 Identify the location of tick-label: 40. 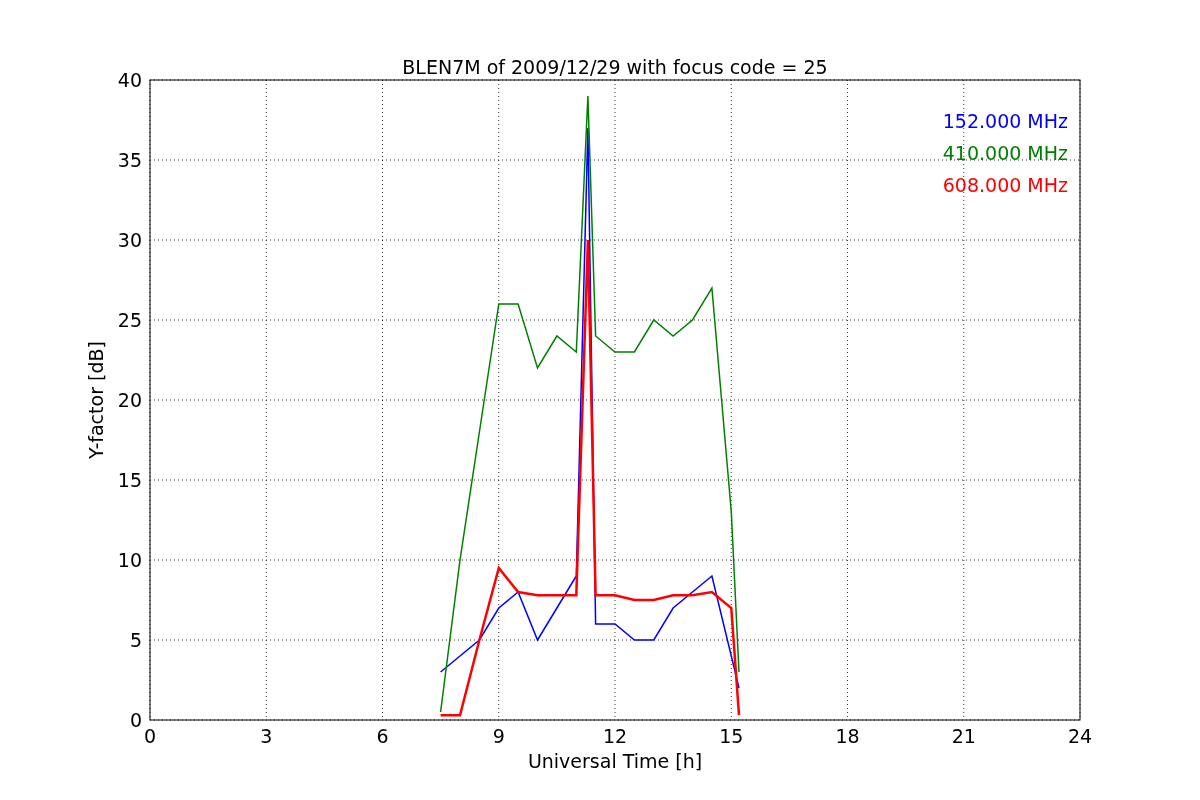
(129, 80).